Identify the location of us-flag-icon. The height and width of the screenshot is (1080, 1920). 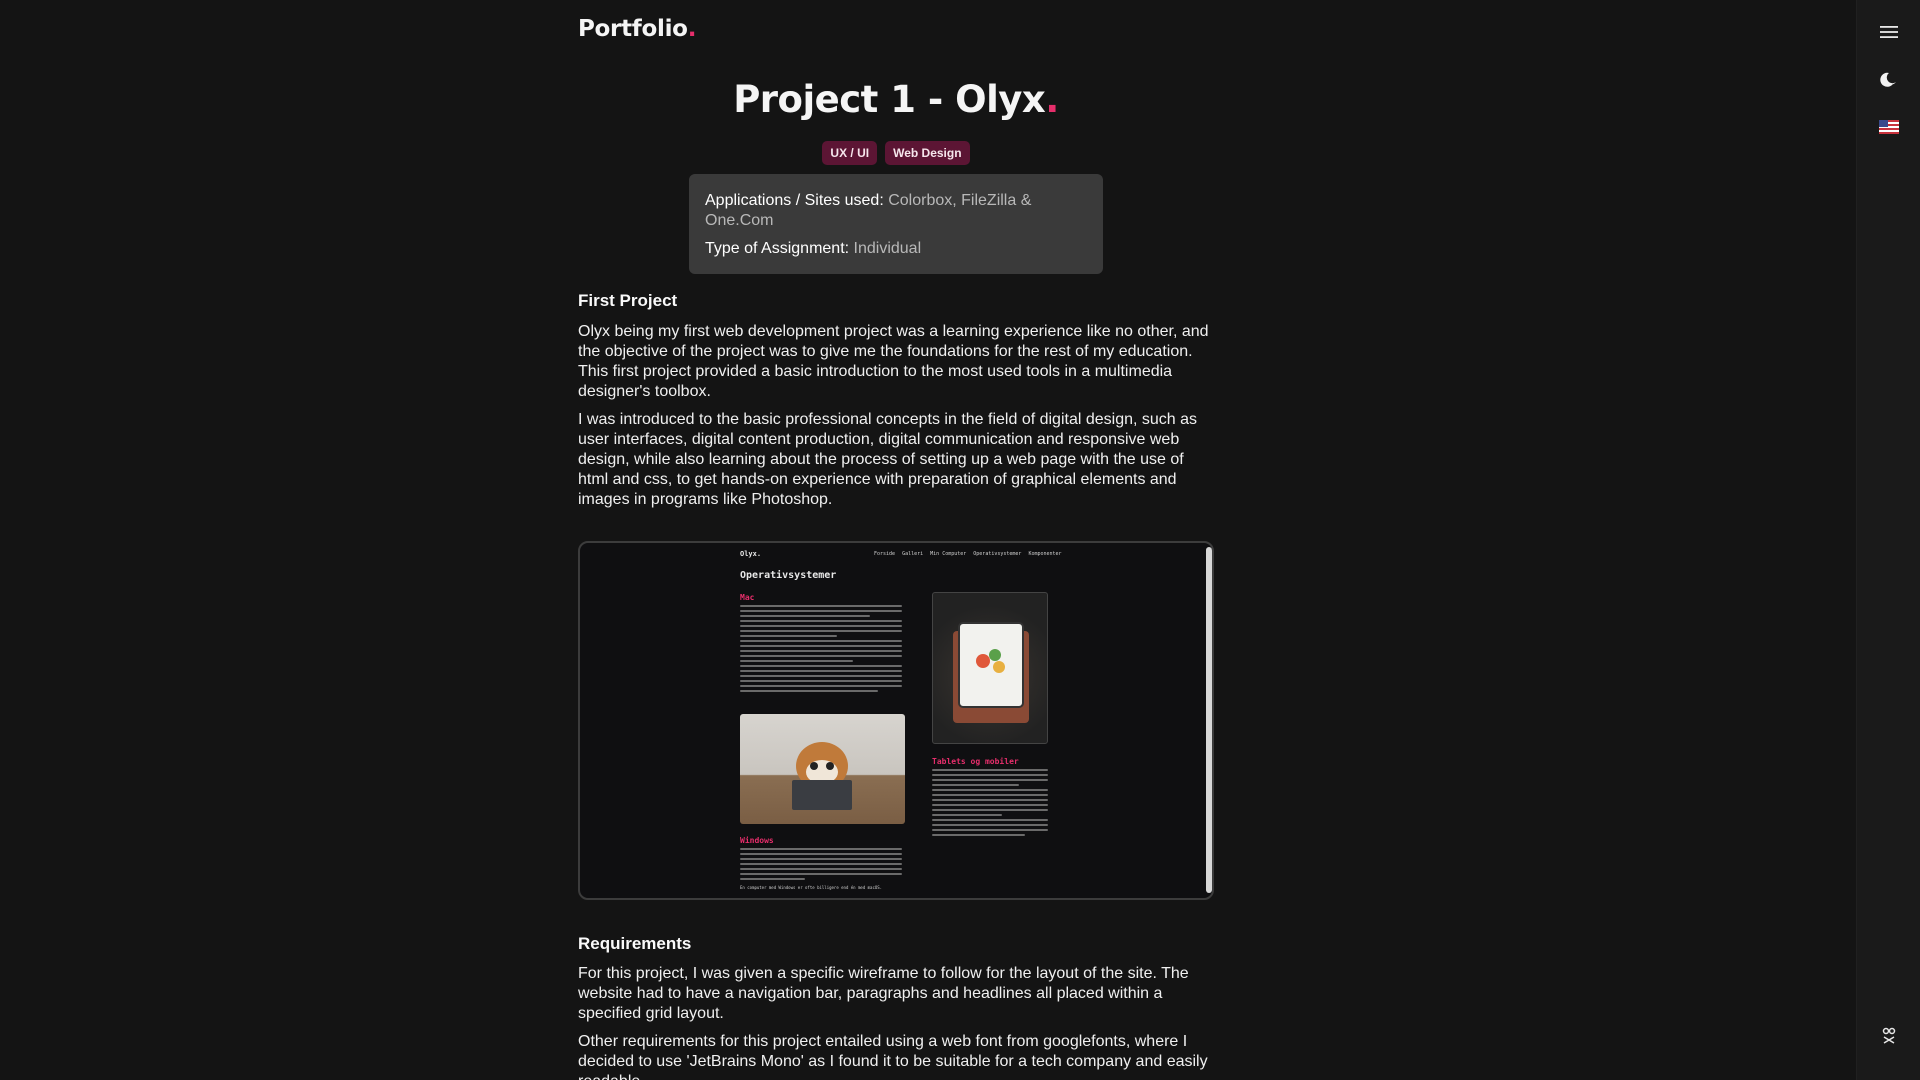
(1889, 127).